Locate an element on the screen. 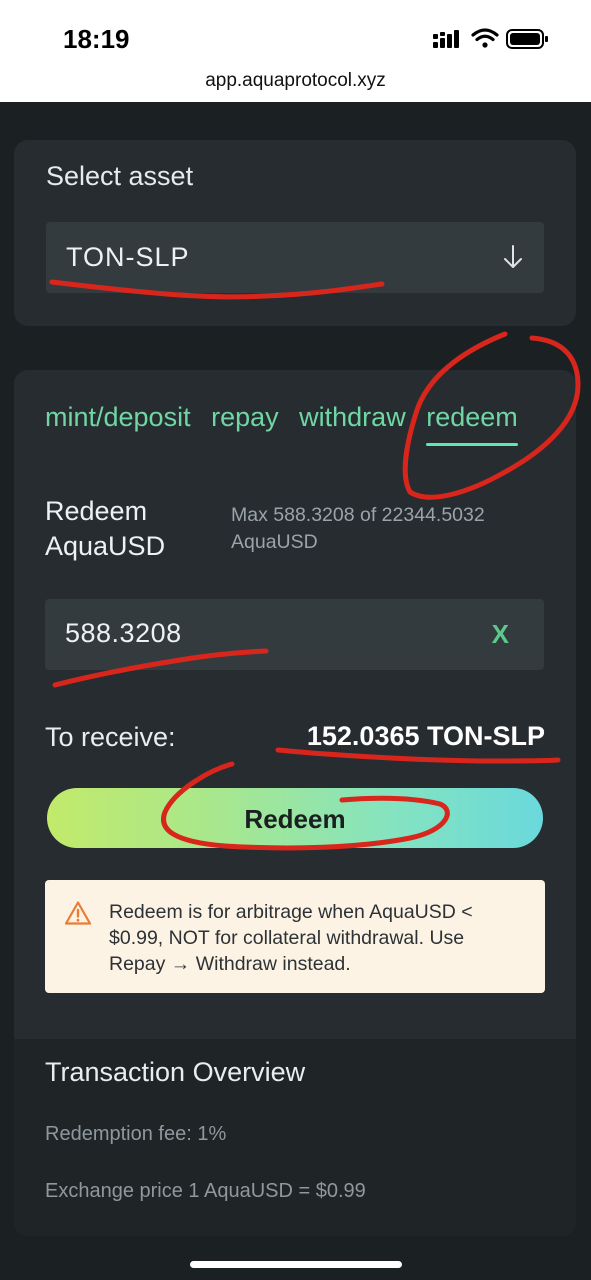 This screenshot has height=1280, width=591. signal-icon is located at coordinates (446, 39).